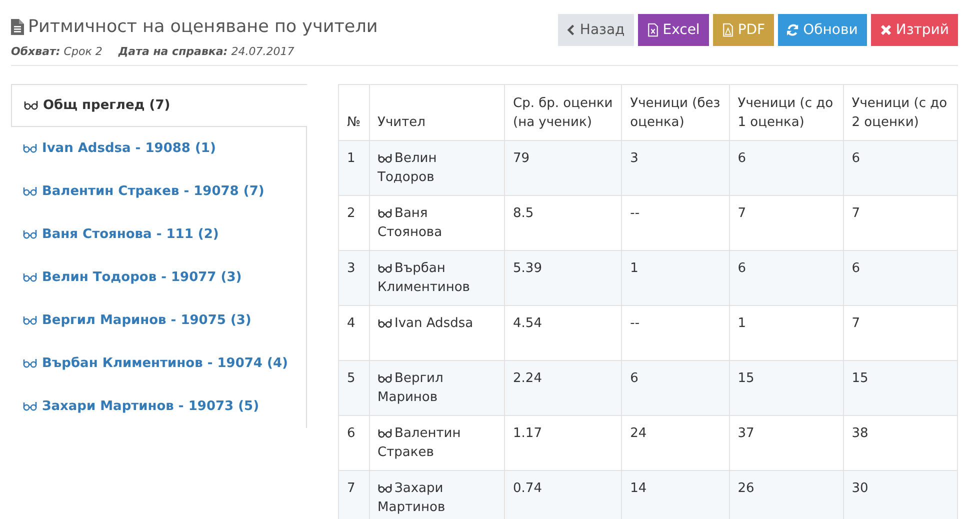 The width and height of the screenshot is (969, 519). What do you see at coordinates (914, 30) in the screenshot?
I see `delete-button: Изтрий` at bounding box center [914, 30].